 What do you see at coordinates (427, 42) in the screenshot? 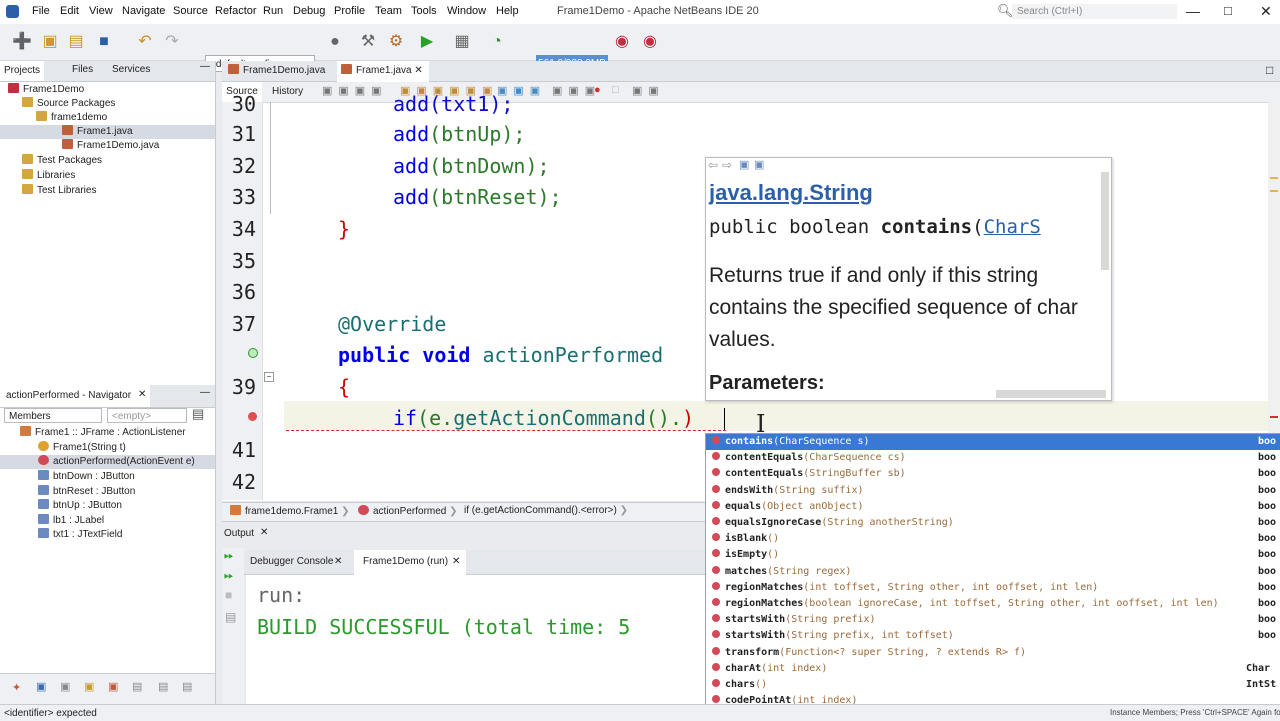
I see `run-icon: ▶` at bounding box center [427, 42].